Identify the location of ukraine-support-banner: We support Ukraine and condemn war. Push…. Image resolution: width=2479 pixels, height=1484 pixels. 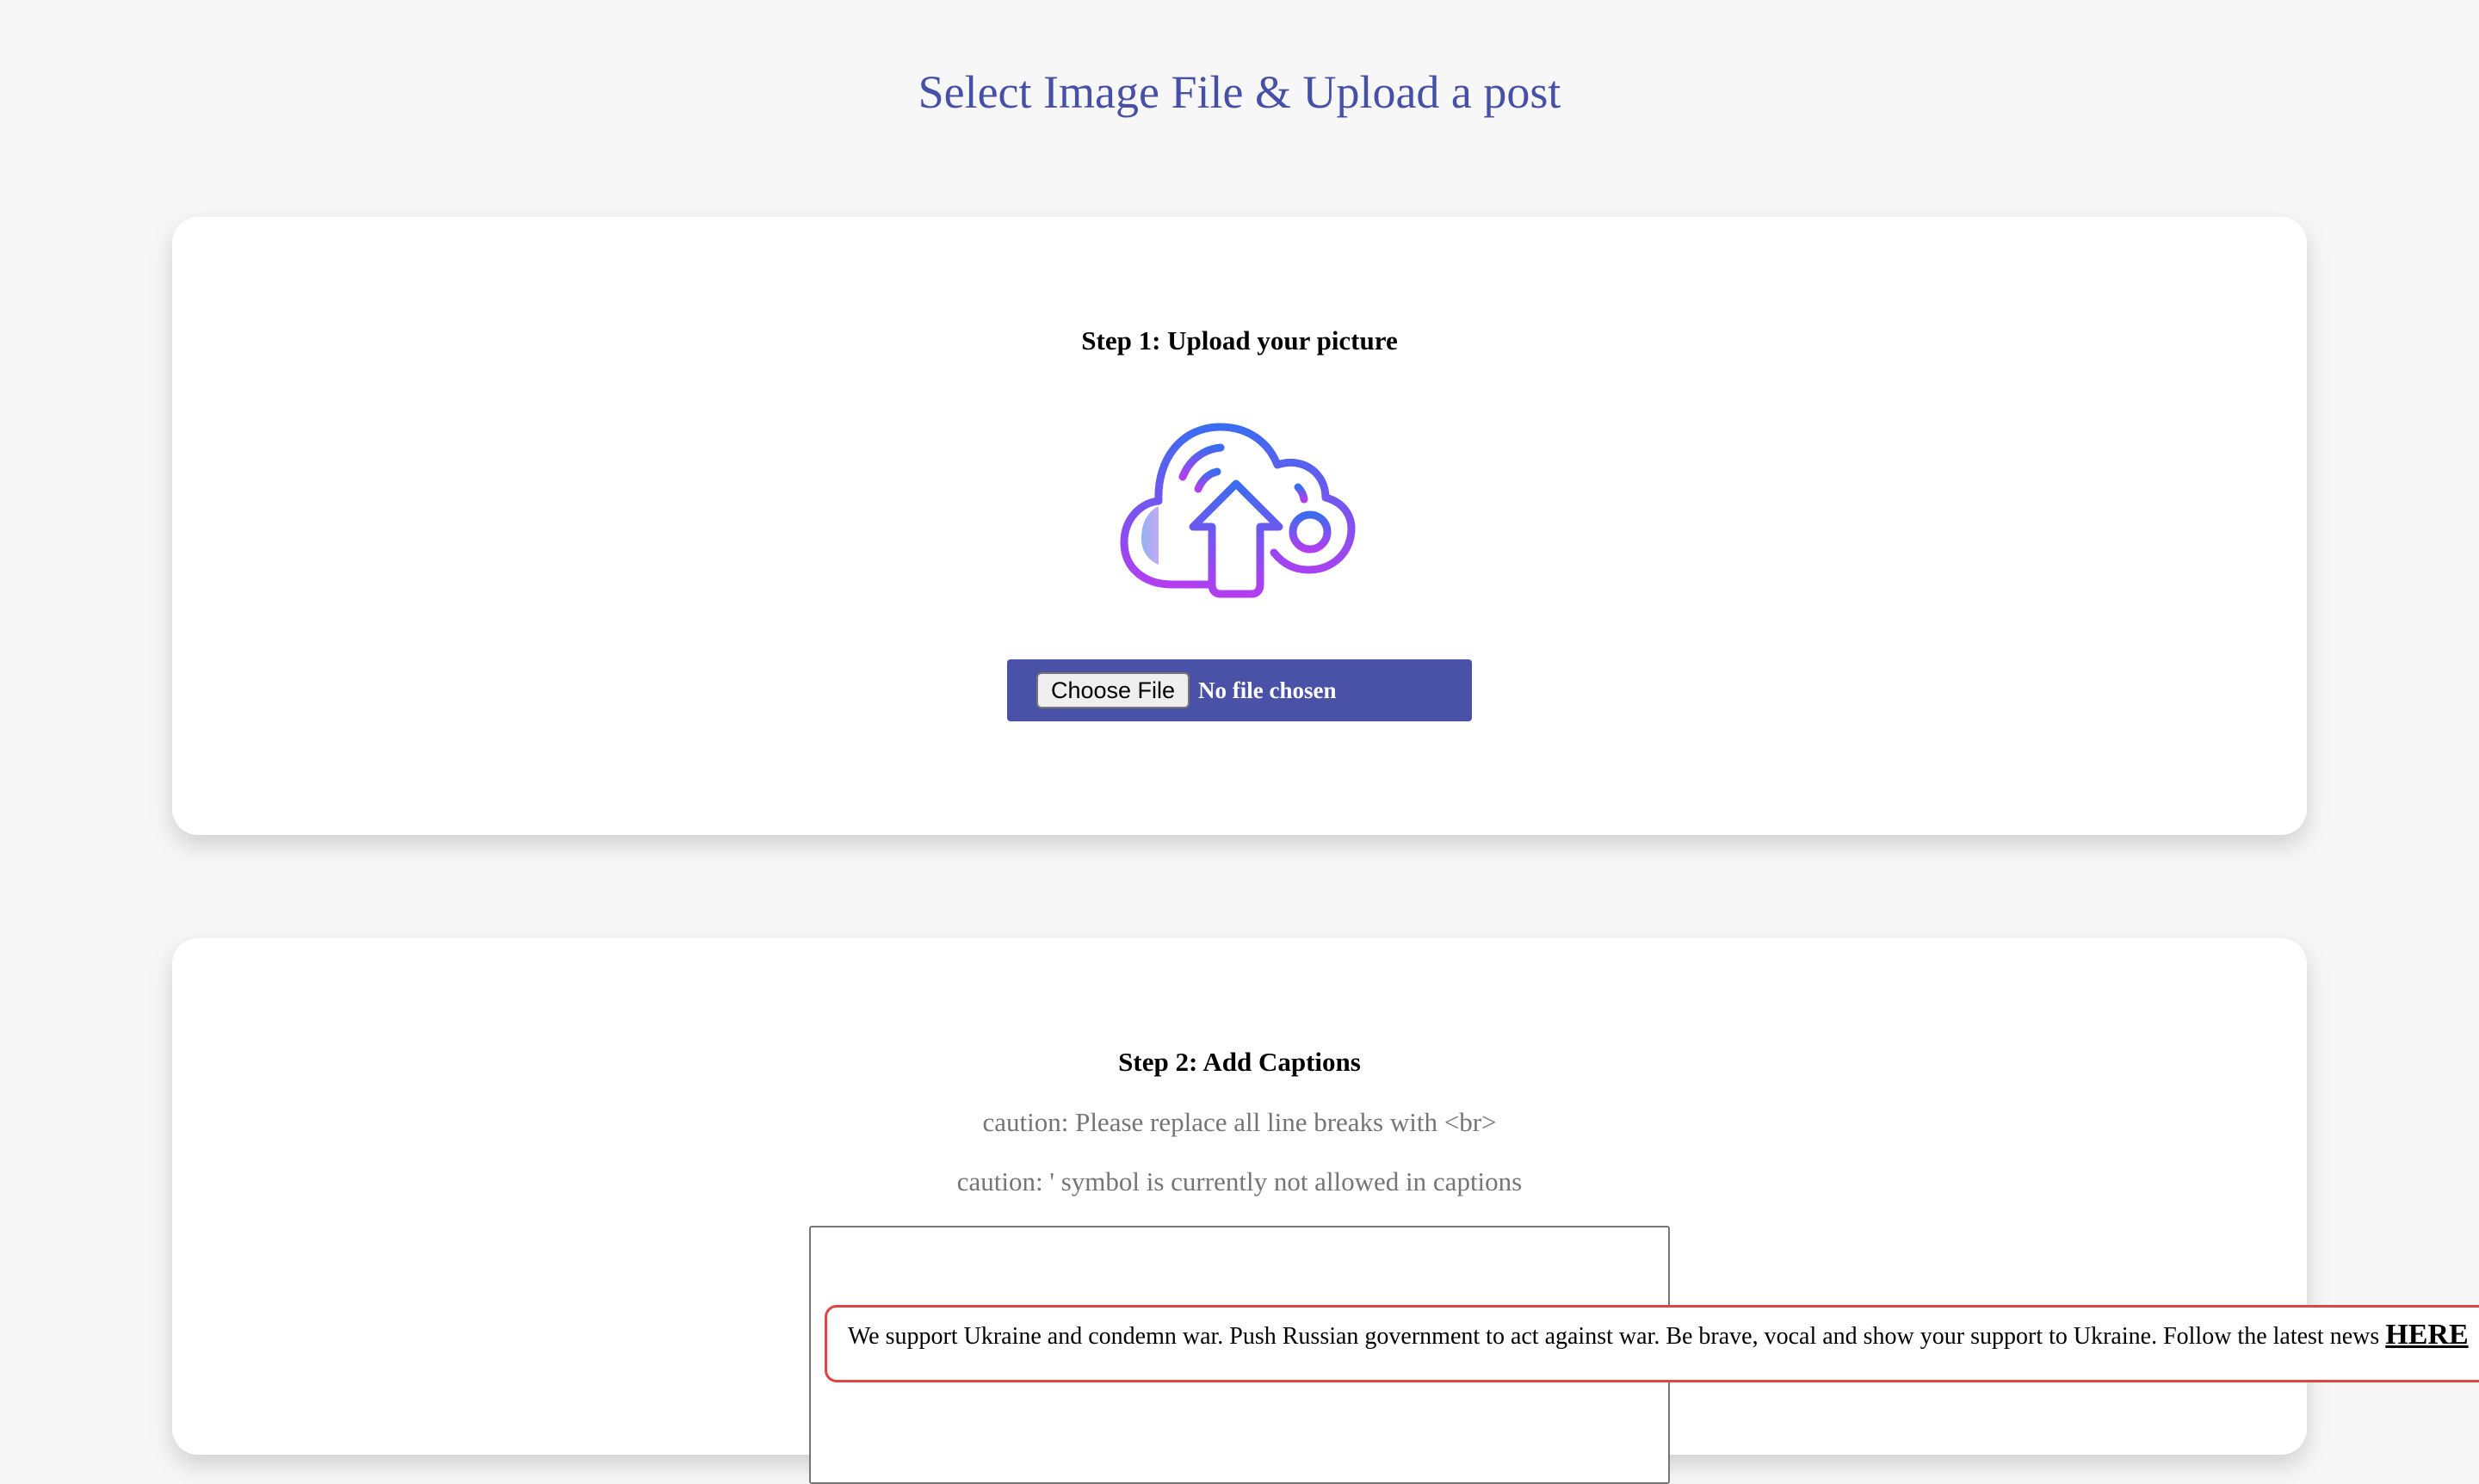
(1652, 1343).